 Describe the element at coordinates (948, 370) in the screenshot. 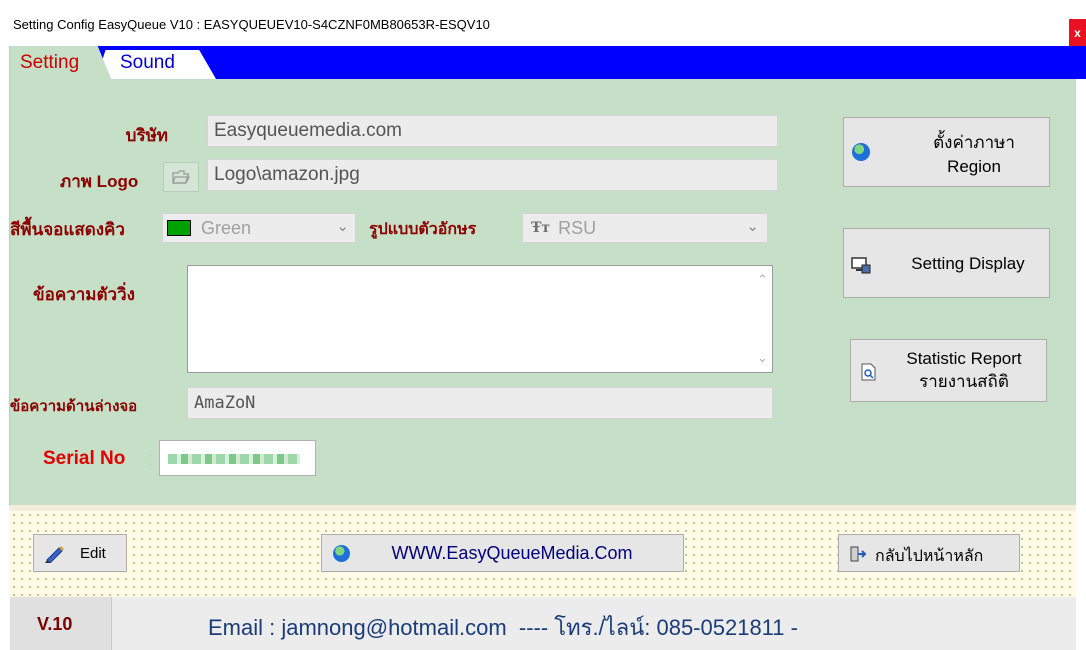

I see `statistic-report-button: Statistic Report รายงานสถิติ` at that location.